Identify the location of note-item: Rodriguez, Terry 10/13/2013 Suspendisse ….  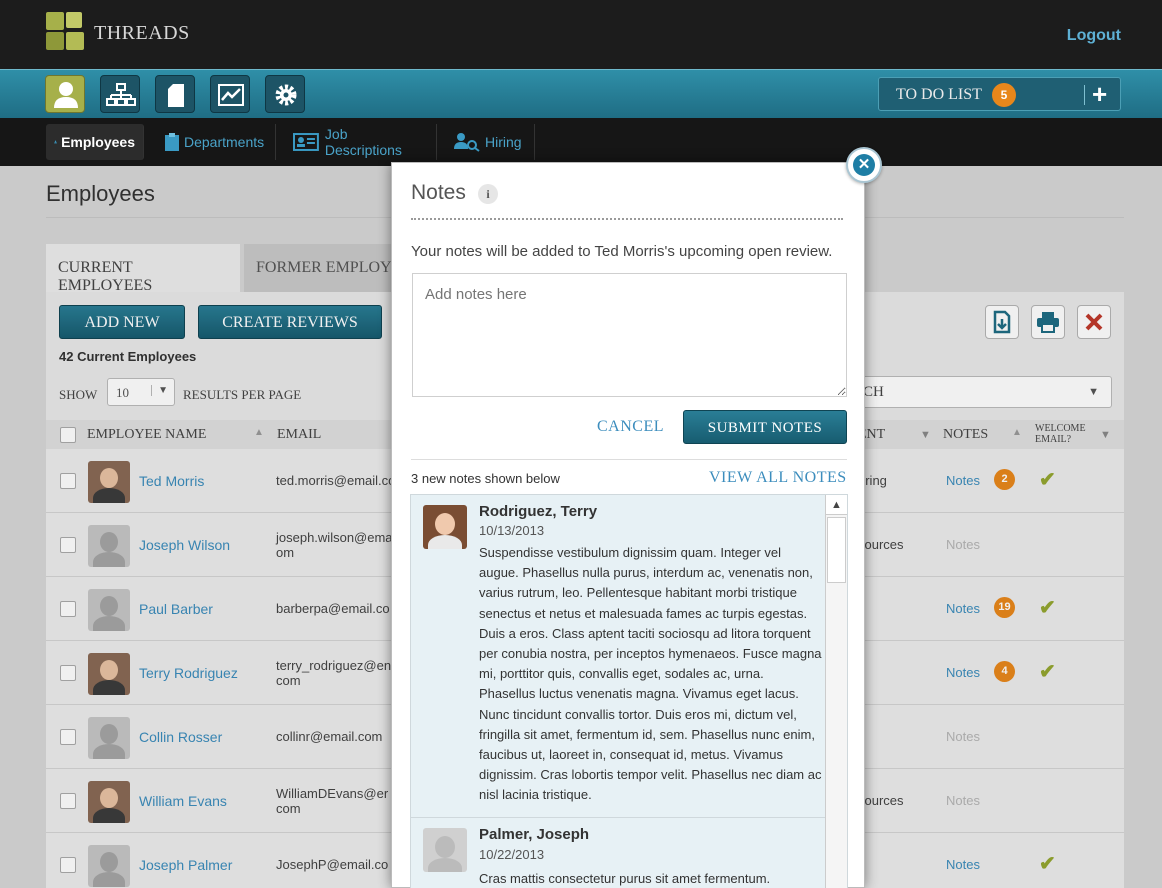
(618, 656).